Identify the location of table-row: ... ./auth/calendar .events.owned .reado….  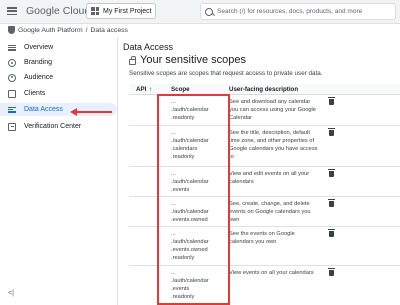
(264, 246).